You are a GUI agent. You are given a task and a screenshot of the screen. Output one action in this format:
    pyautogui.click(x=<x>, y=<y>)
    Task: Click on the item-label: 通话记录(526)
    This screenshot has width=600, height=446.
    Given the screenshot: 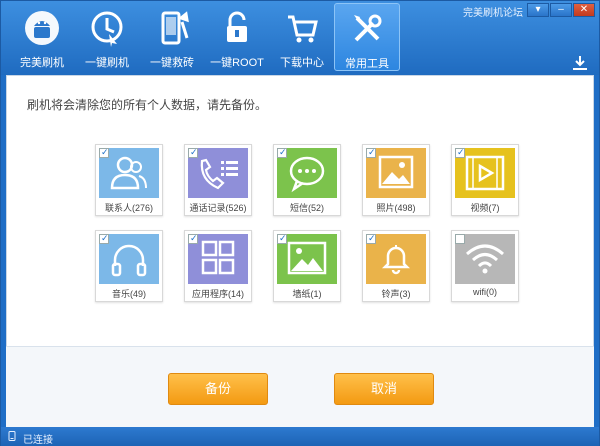 What is the action you would take?
    pyautogui.click(x=218, y=208)
    